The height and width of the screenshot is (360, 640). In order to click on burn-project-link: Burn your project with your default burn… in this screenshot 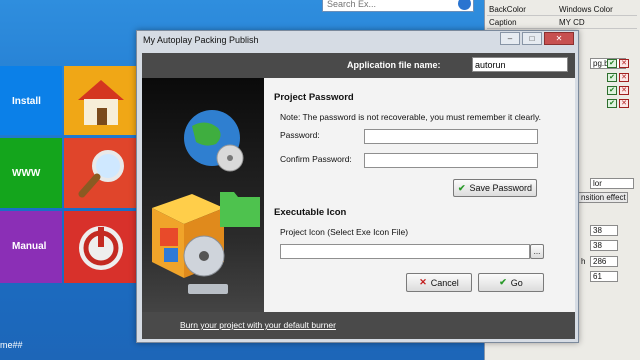, I will do `click(258, 325)`.